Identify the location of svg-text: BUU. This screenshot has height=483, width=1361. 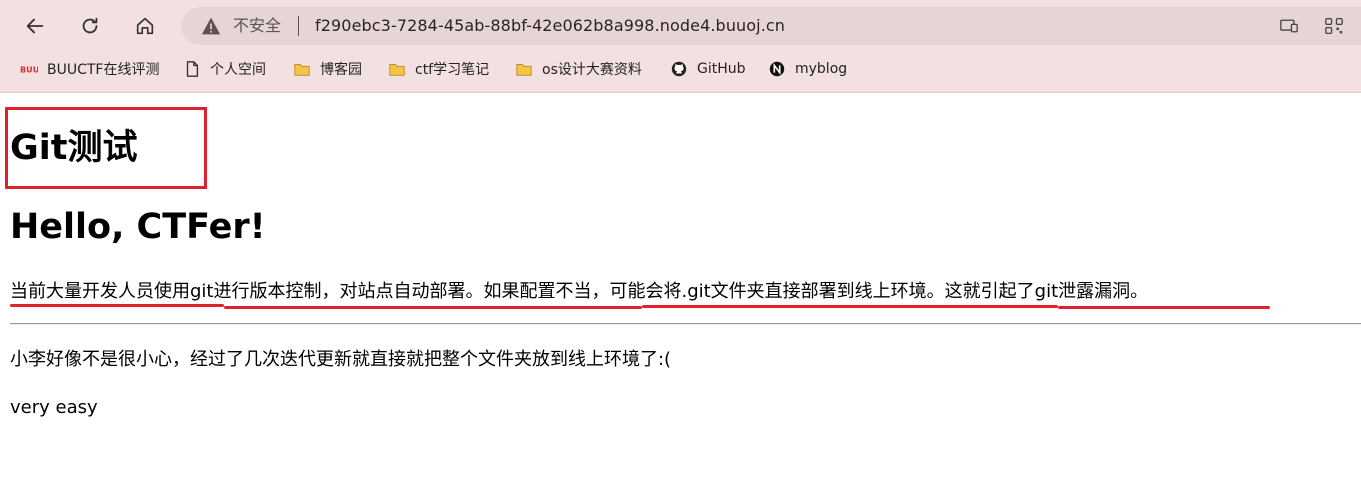
(29, 70).